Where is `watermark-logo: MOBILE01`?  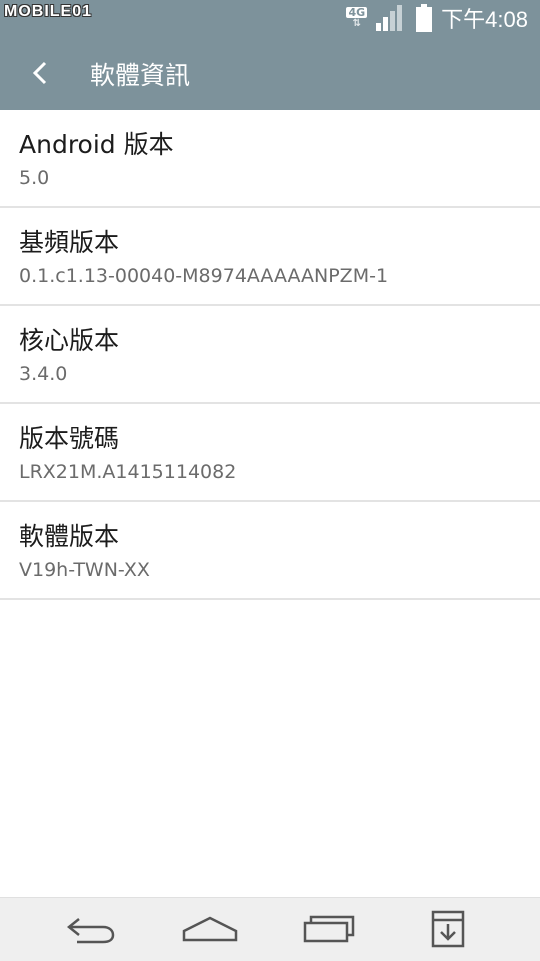 watermark-logo: MOBILE01 is located at coordinates (48, 11).